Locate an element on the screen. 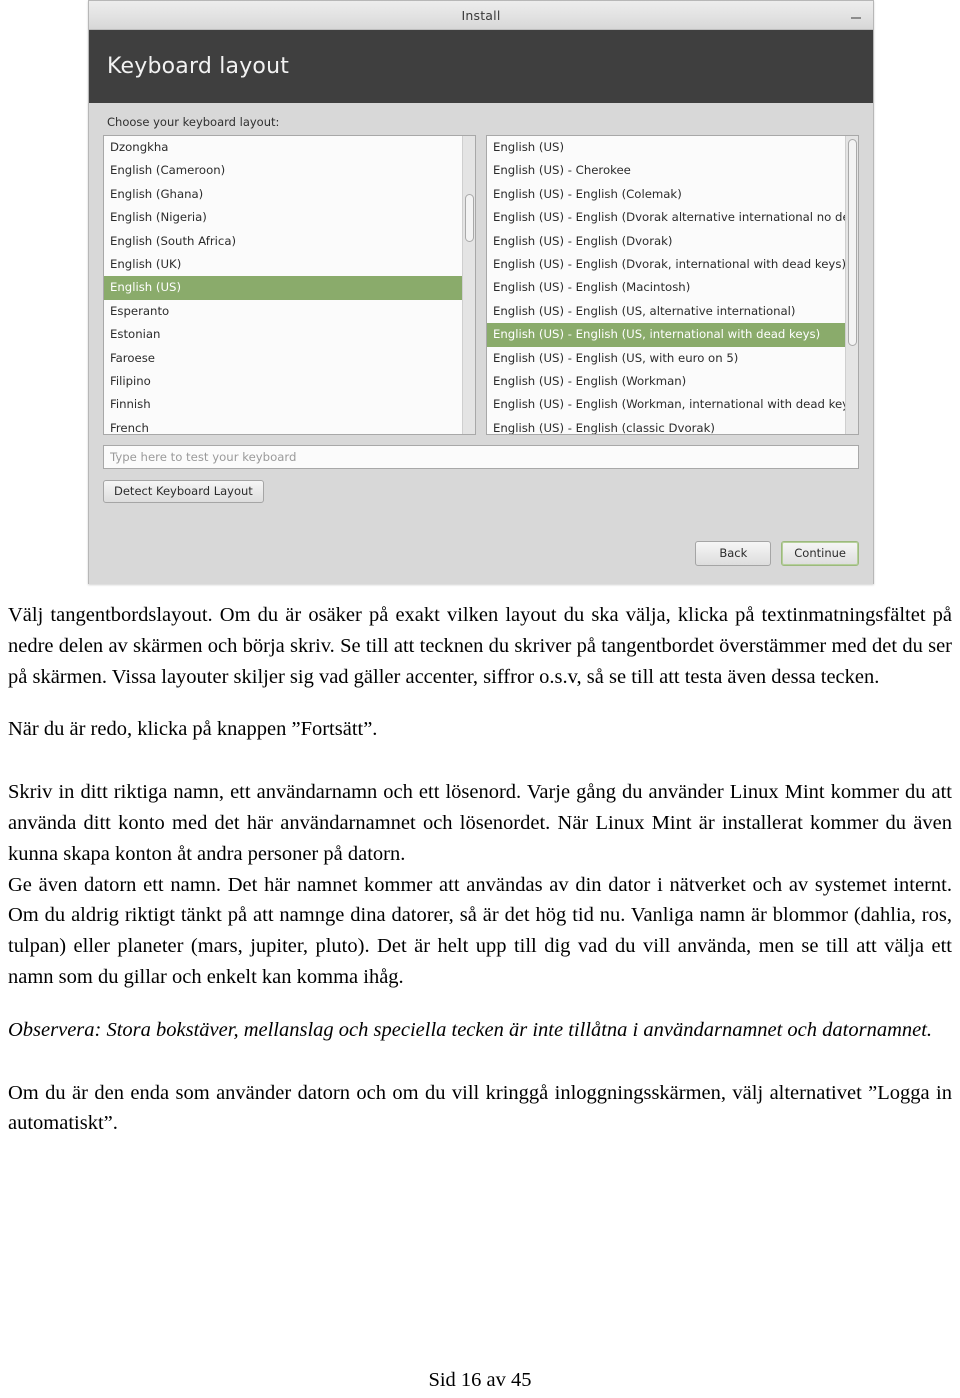 This screenshot has width=960, height=1398. layout-list-item: English (Cameroon) is located at coordinates (283, 170).